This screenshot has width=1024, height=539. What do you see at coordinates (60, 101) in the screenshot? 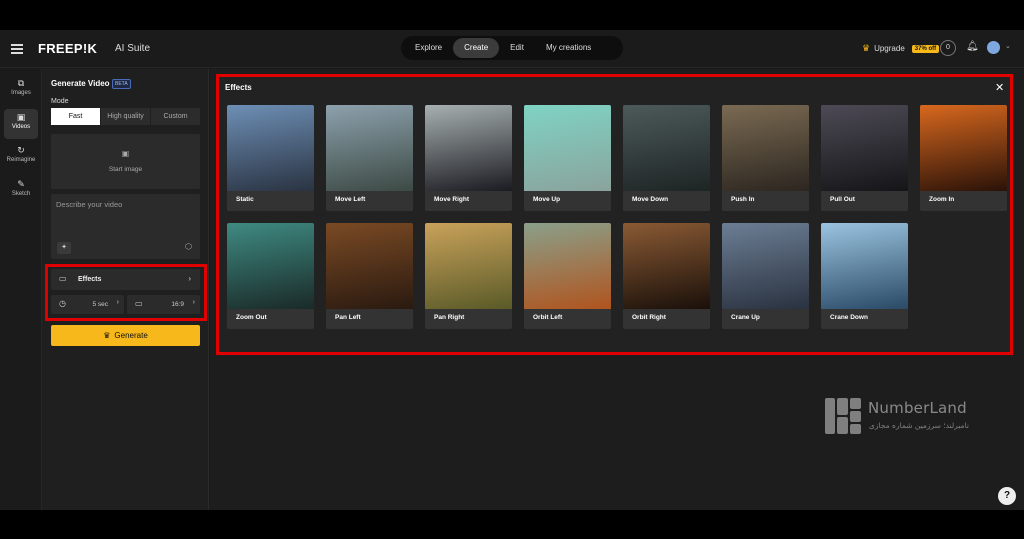
I see `mode-label: Mode` at bounding box center [60, 101].